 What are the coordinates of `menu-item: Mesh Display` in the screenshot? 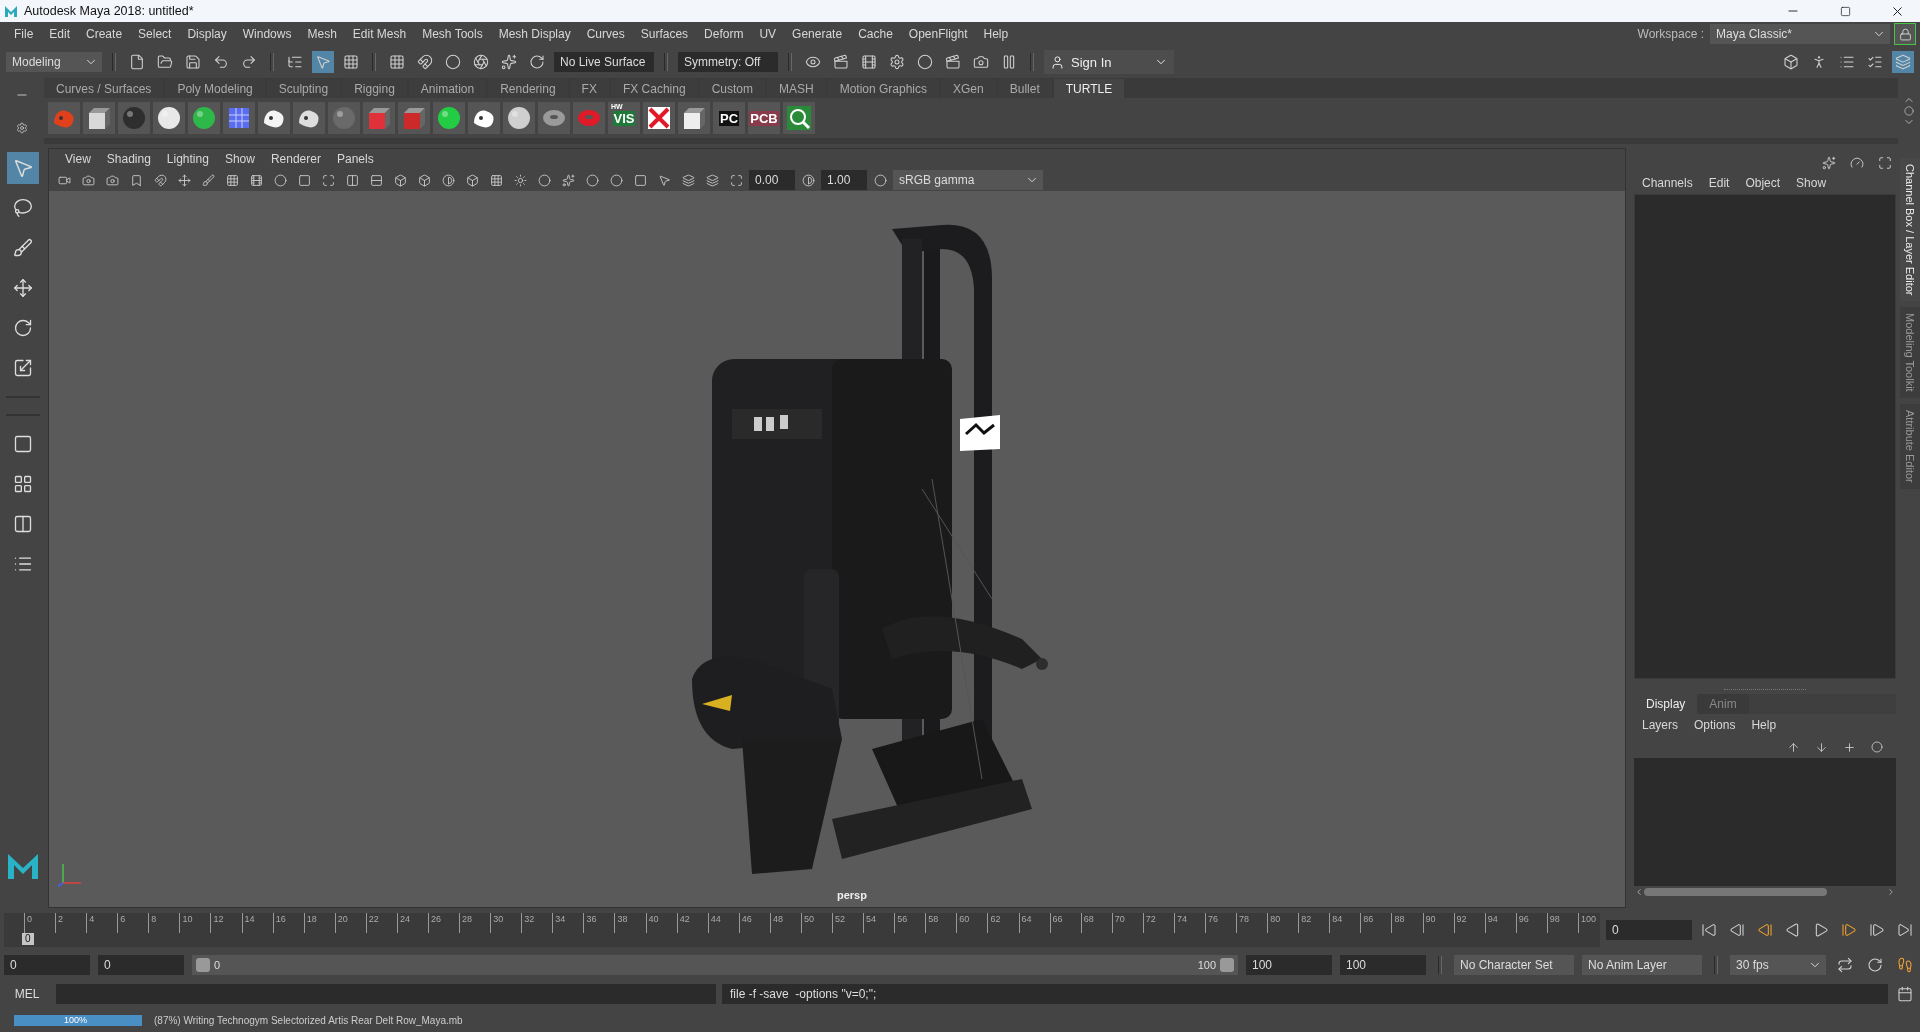 It's located at (534, 34).